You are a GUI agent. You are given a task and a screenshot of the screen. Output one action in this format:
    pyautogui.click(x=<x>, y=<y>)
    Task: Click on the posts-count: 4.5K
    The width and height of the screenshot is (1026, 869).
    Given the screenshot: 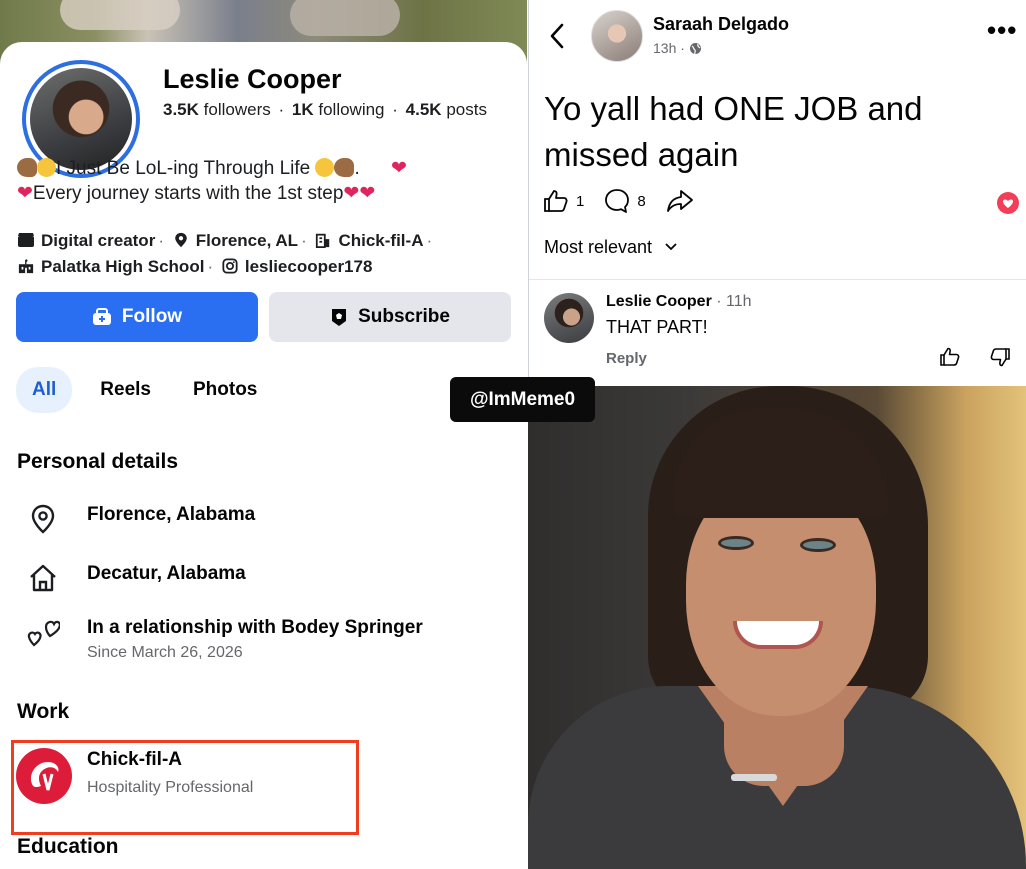 What is the action you would take?
    pyautogui.click(x=423, y=109)
    